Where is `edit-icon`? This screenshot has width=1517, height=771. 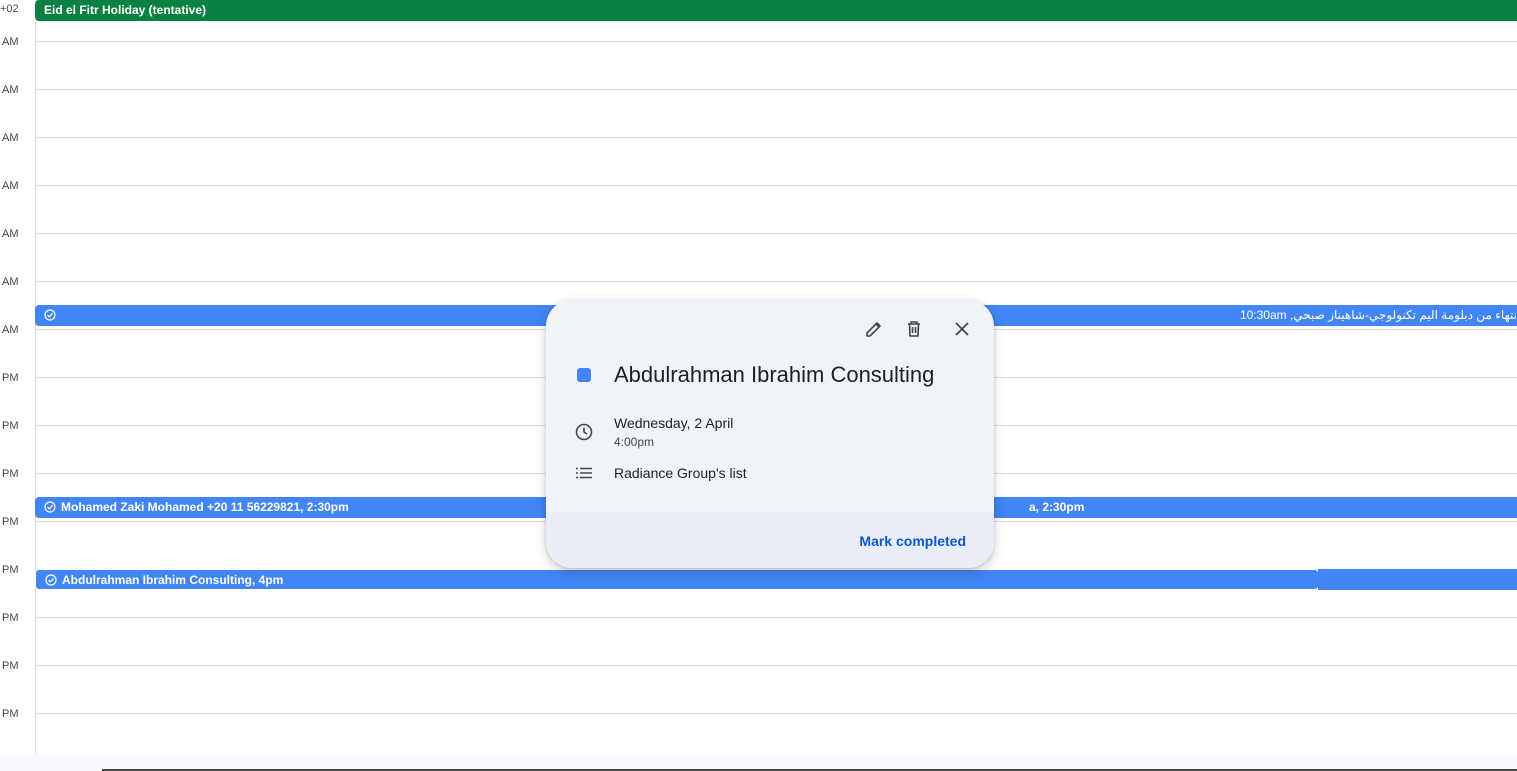
edit-icon is located at coordinates (874, 329).